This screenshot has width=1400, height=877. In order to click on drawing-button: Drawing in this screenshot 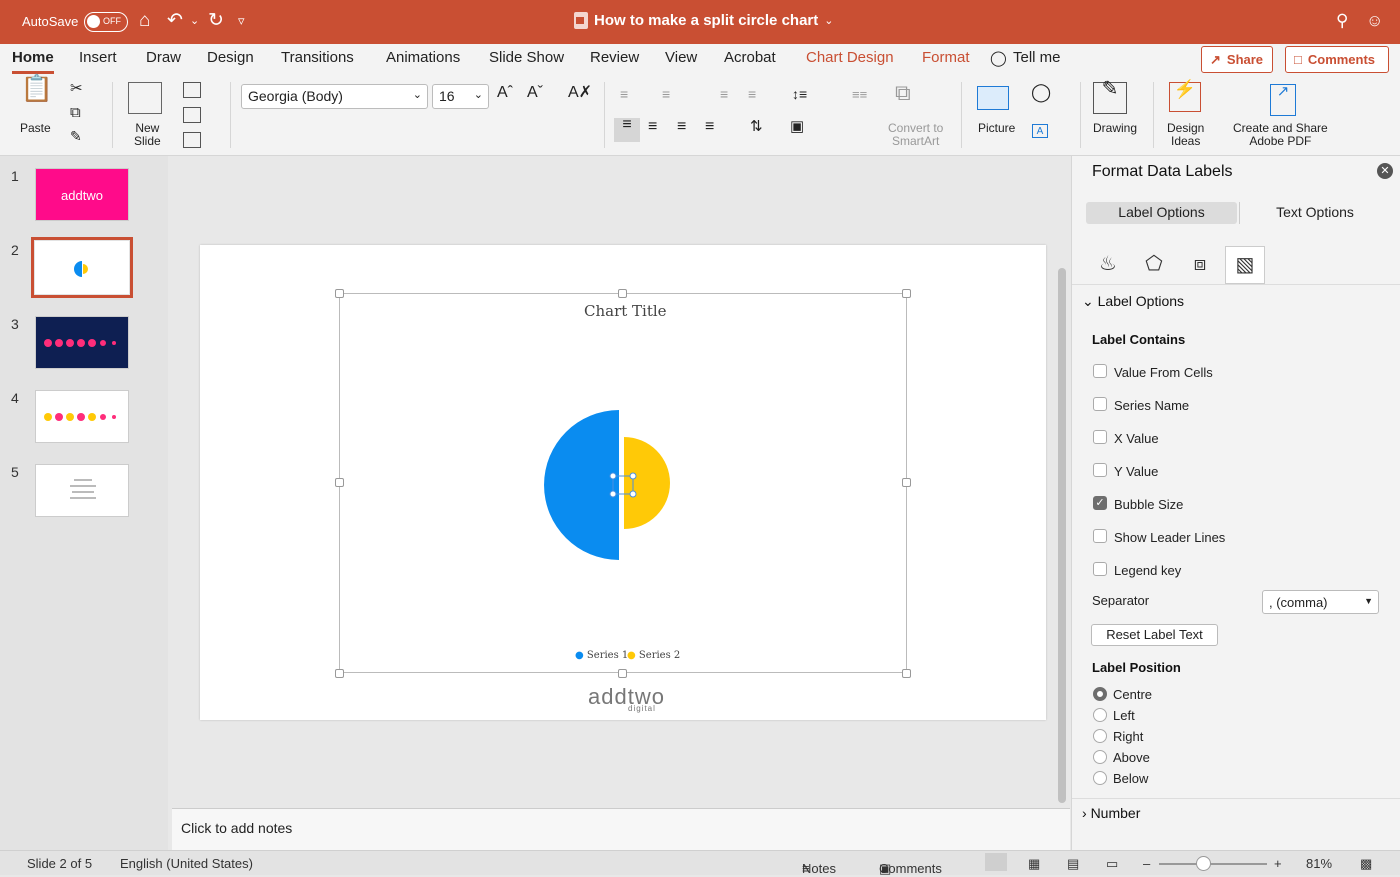, I will do `click(1115, 128)`.